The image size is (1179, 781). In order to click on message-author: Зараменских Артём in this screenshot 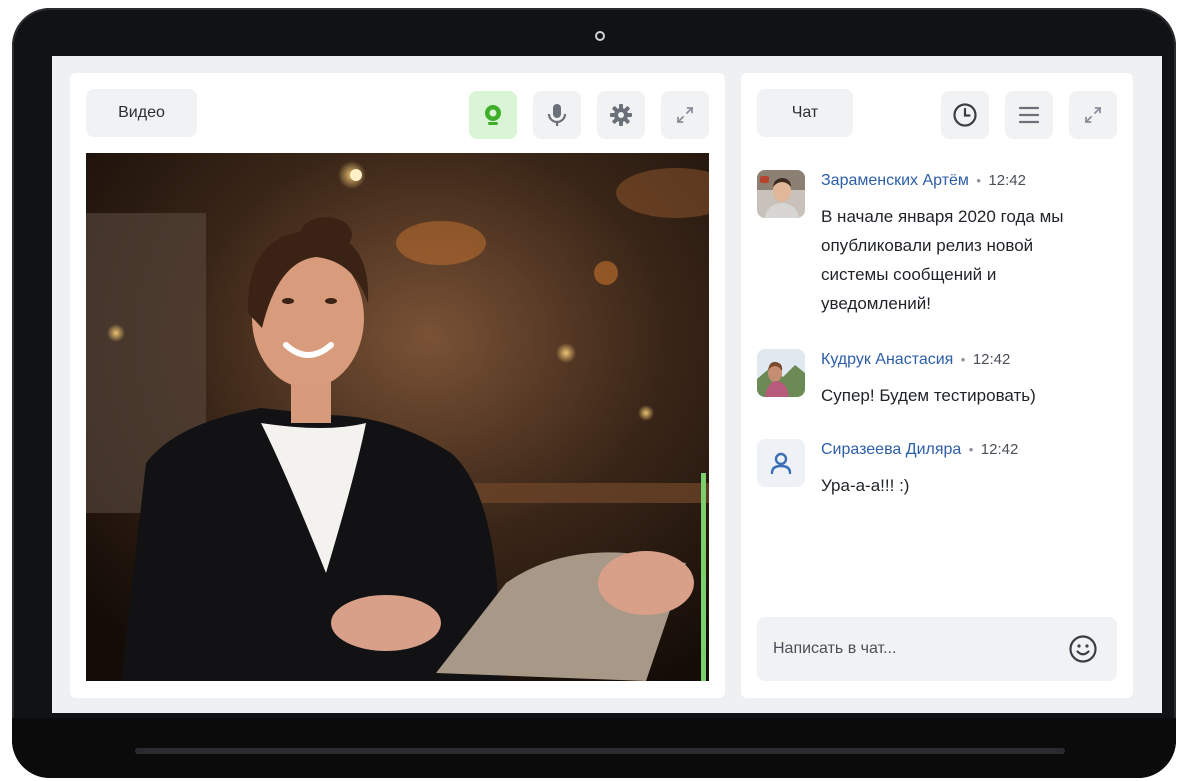, I will do `click(895, 180)`.